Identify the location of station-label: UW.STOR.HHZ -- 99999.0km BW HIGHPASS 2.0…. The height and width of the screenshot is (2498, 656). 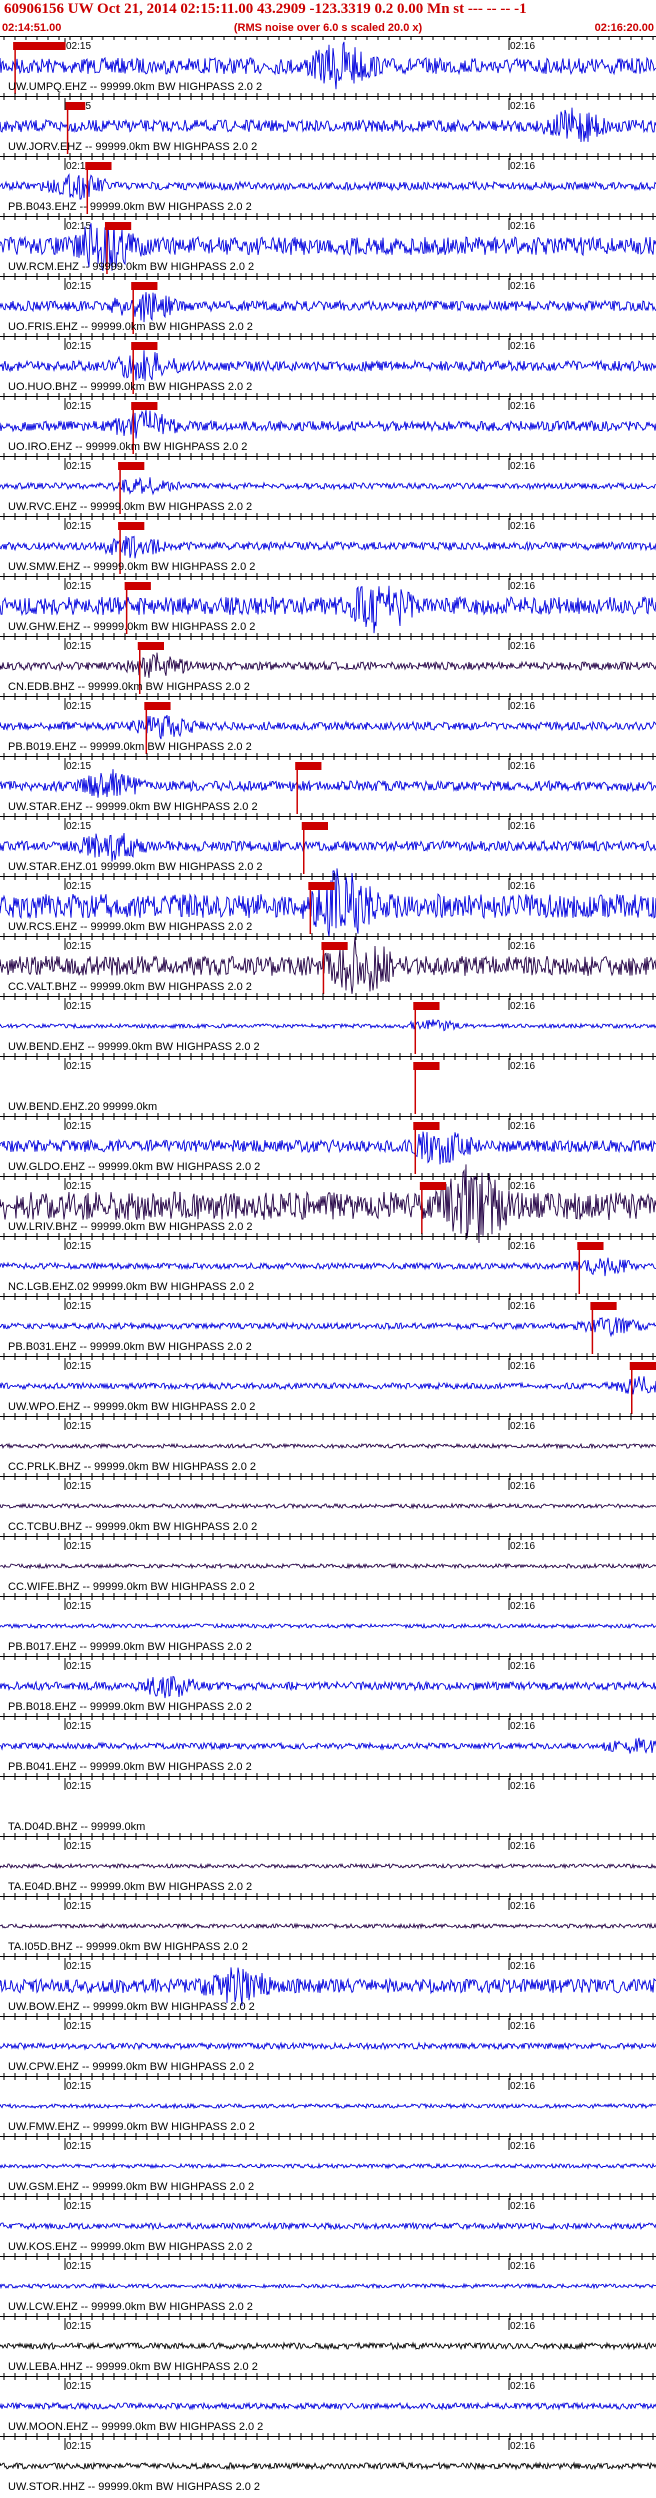
(134, 2487).